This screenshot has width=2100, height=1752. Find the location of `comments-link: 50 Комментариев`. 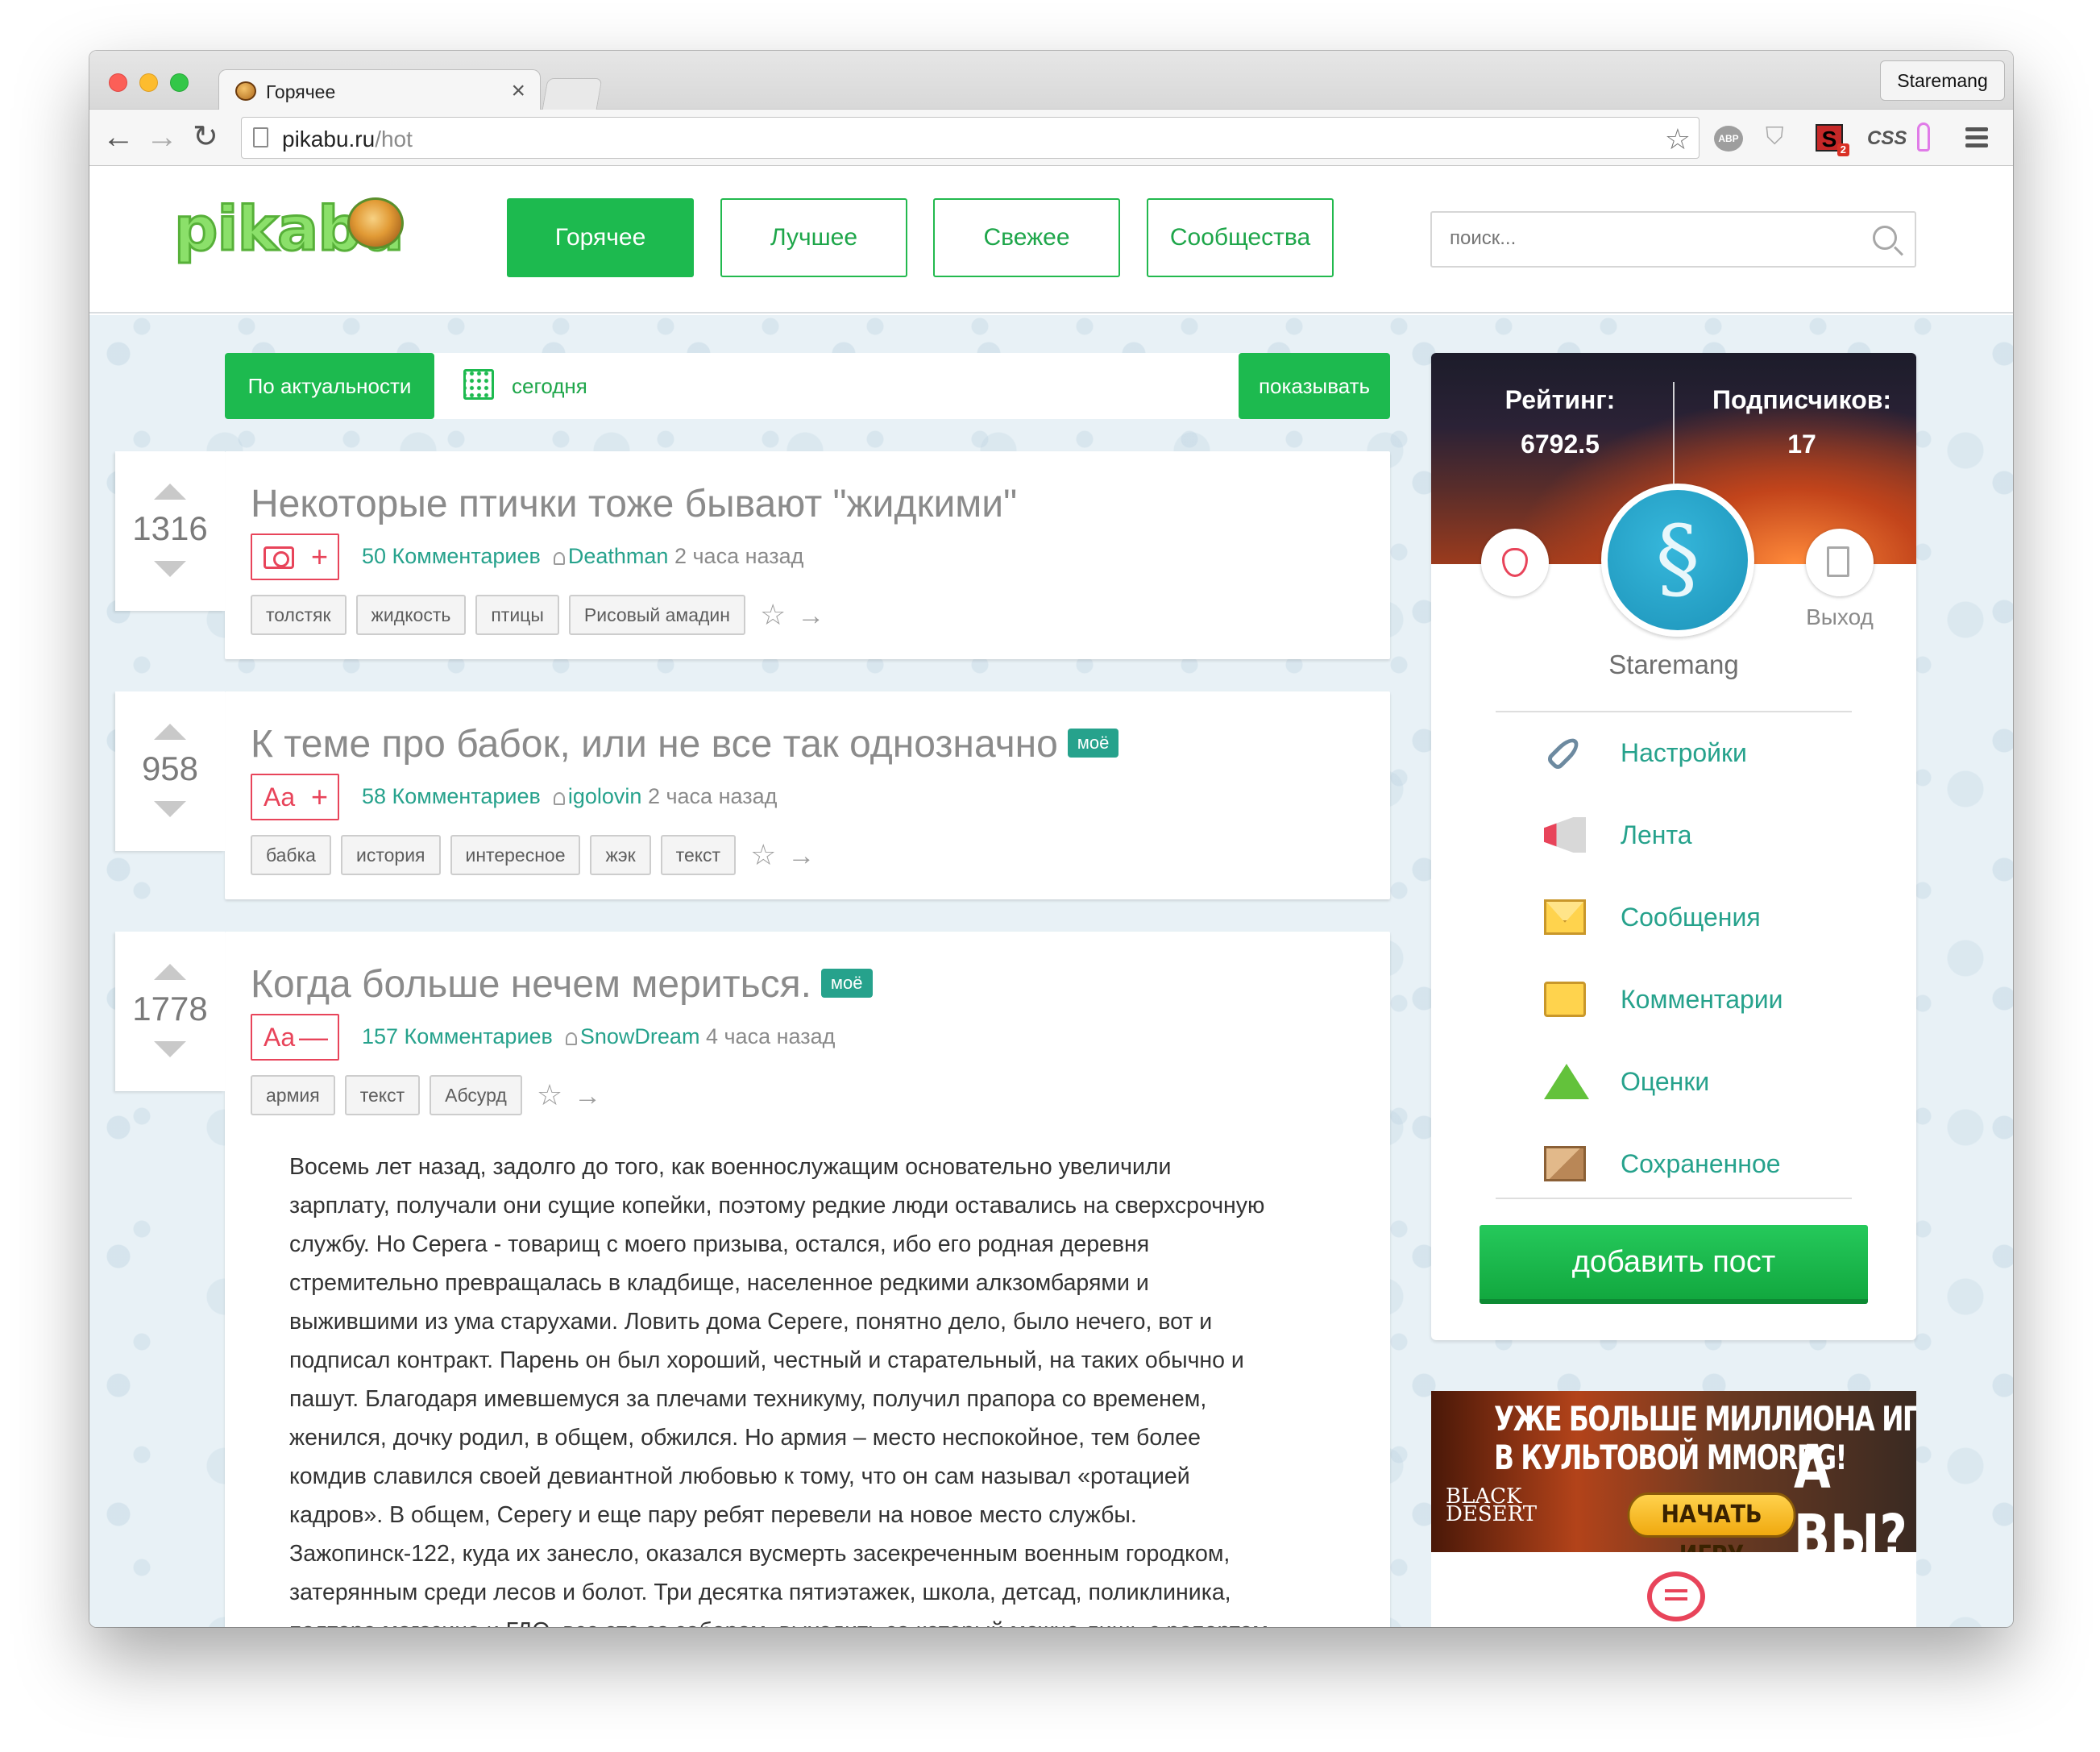

comments-link: 50 Комментариев is located at coordinates (452, 556).